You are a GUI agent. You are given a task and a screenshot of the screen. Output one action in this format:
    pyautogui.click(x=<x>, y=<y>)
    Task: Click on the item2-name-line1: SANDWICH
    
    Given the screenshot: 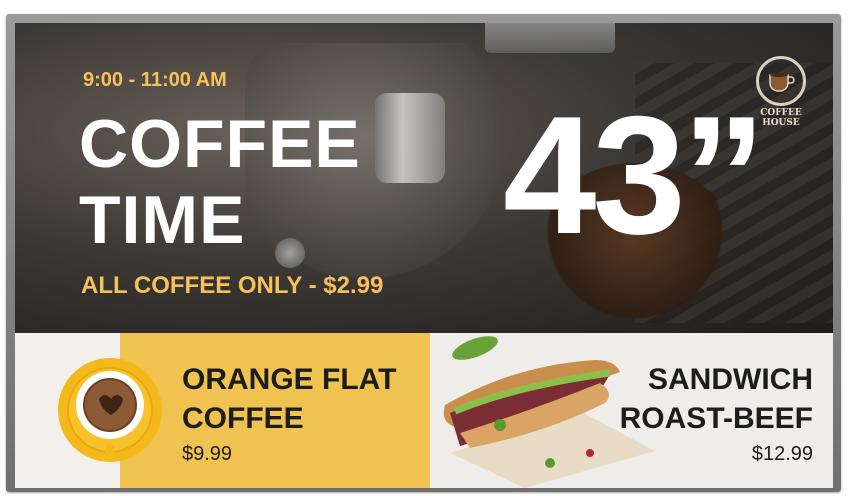 What is the action you would take?
    pyautogui.click(x=730, y=379)
    